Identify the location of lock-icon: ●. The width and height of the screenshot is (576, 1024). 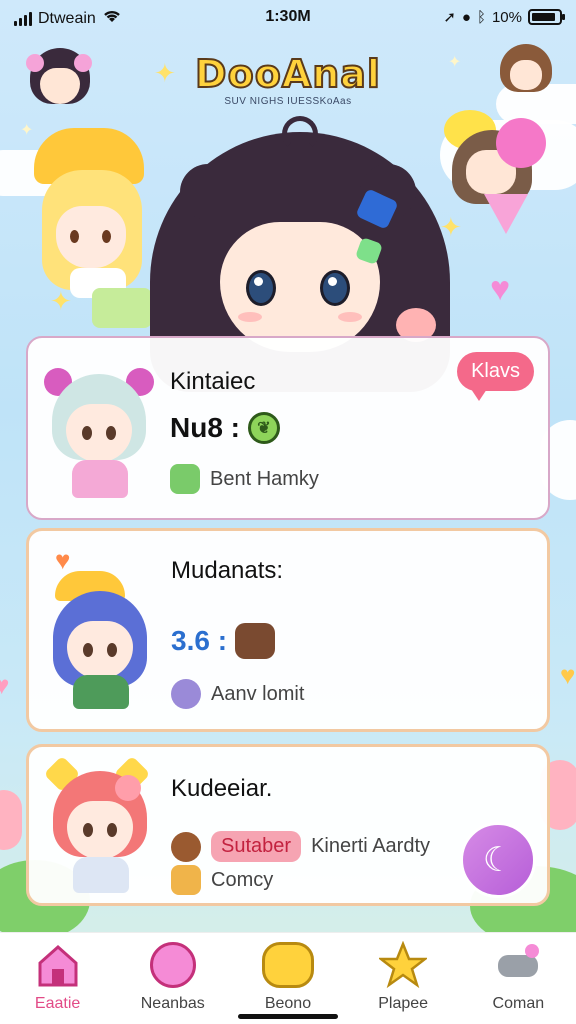
(466, 17).